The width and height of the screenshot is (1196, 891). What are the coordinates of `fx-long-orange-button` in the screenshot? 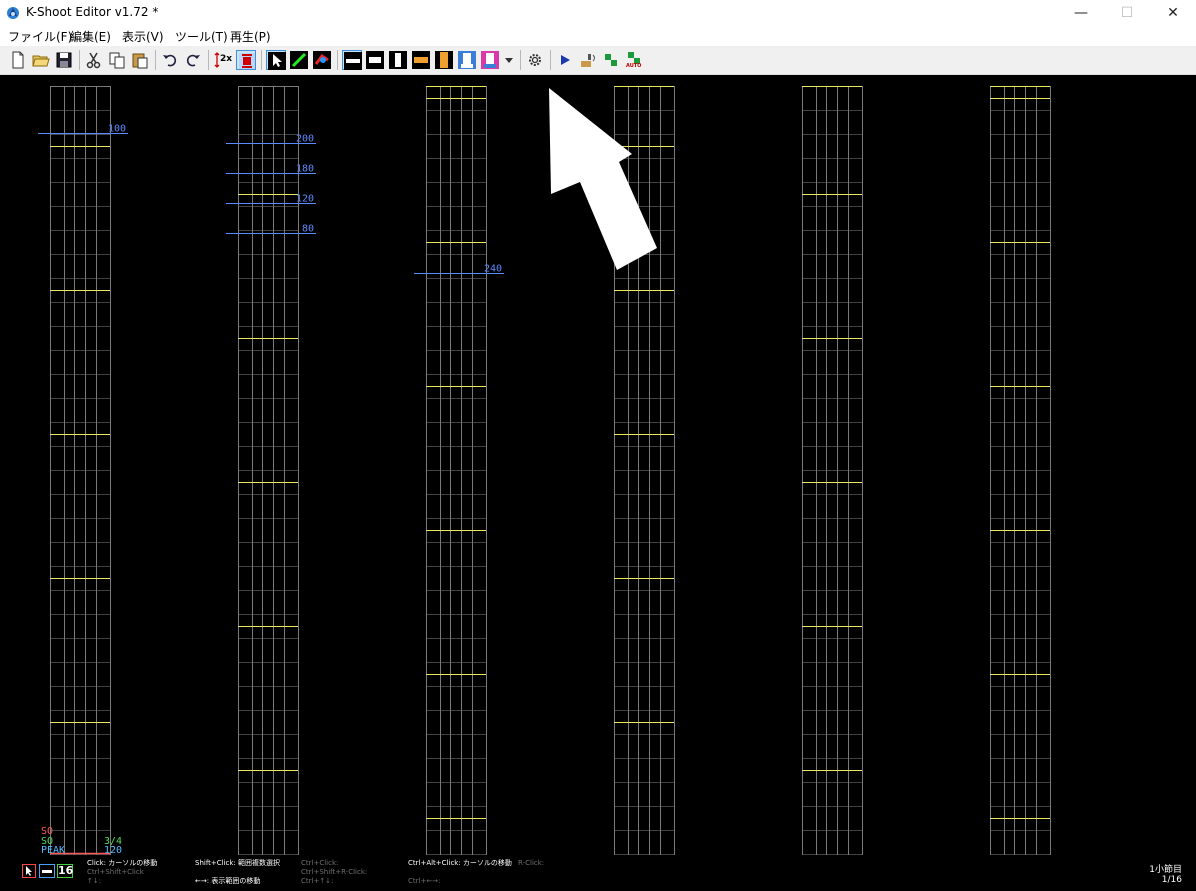 It's located at (444, 60).